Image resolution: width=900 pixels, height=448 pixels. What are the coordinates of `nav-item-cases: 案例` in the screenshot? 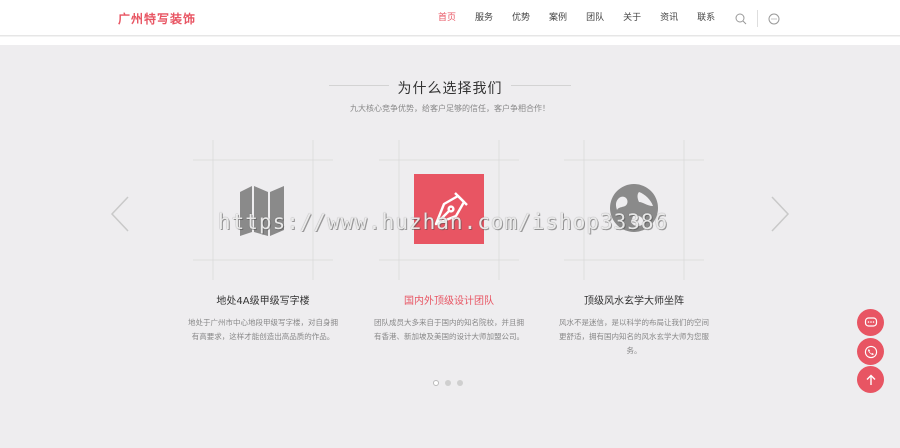 It's located at (558, 18).